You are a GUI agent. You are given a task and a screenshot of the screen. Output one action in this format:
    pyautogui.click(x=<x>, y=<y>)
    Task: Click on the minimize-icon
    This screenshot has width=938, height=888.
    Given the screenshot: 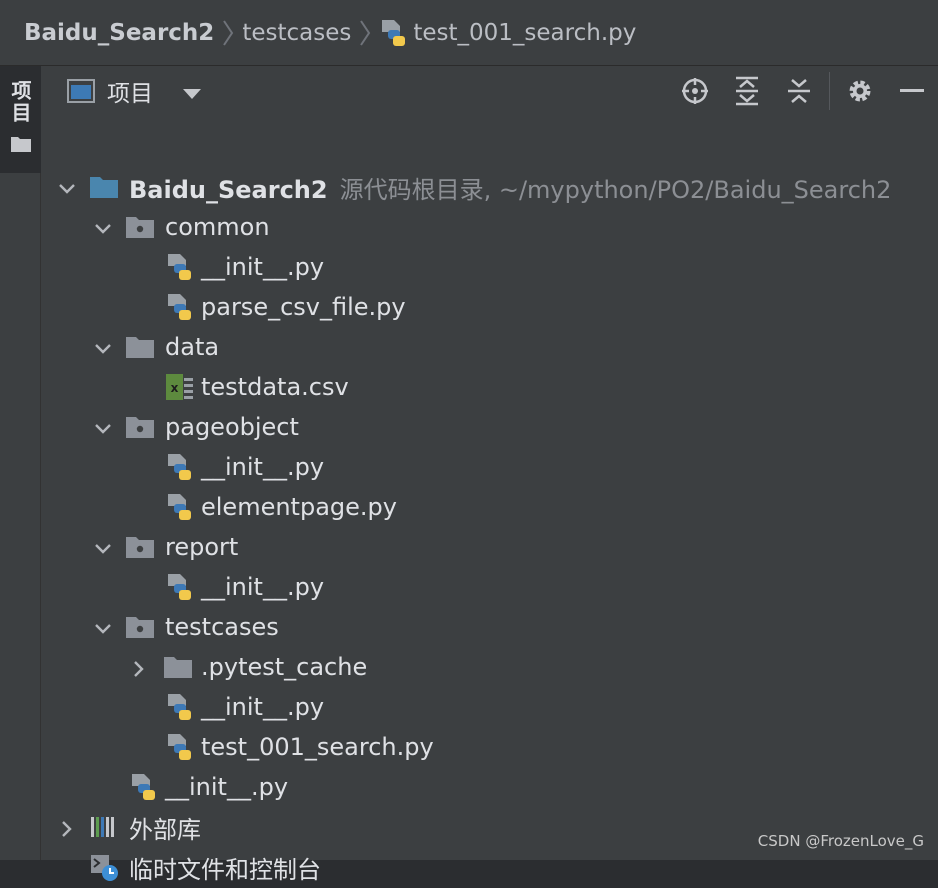 What is the action you would take?
    pyautogui.click(x=912, y=90)
    